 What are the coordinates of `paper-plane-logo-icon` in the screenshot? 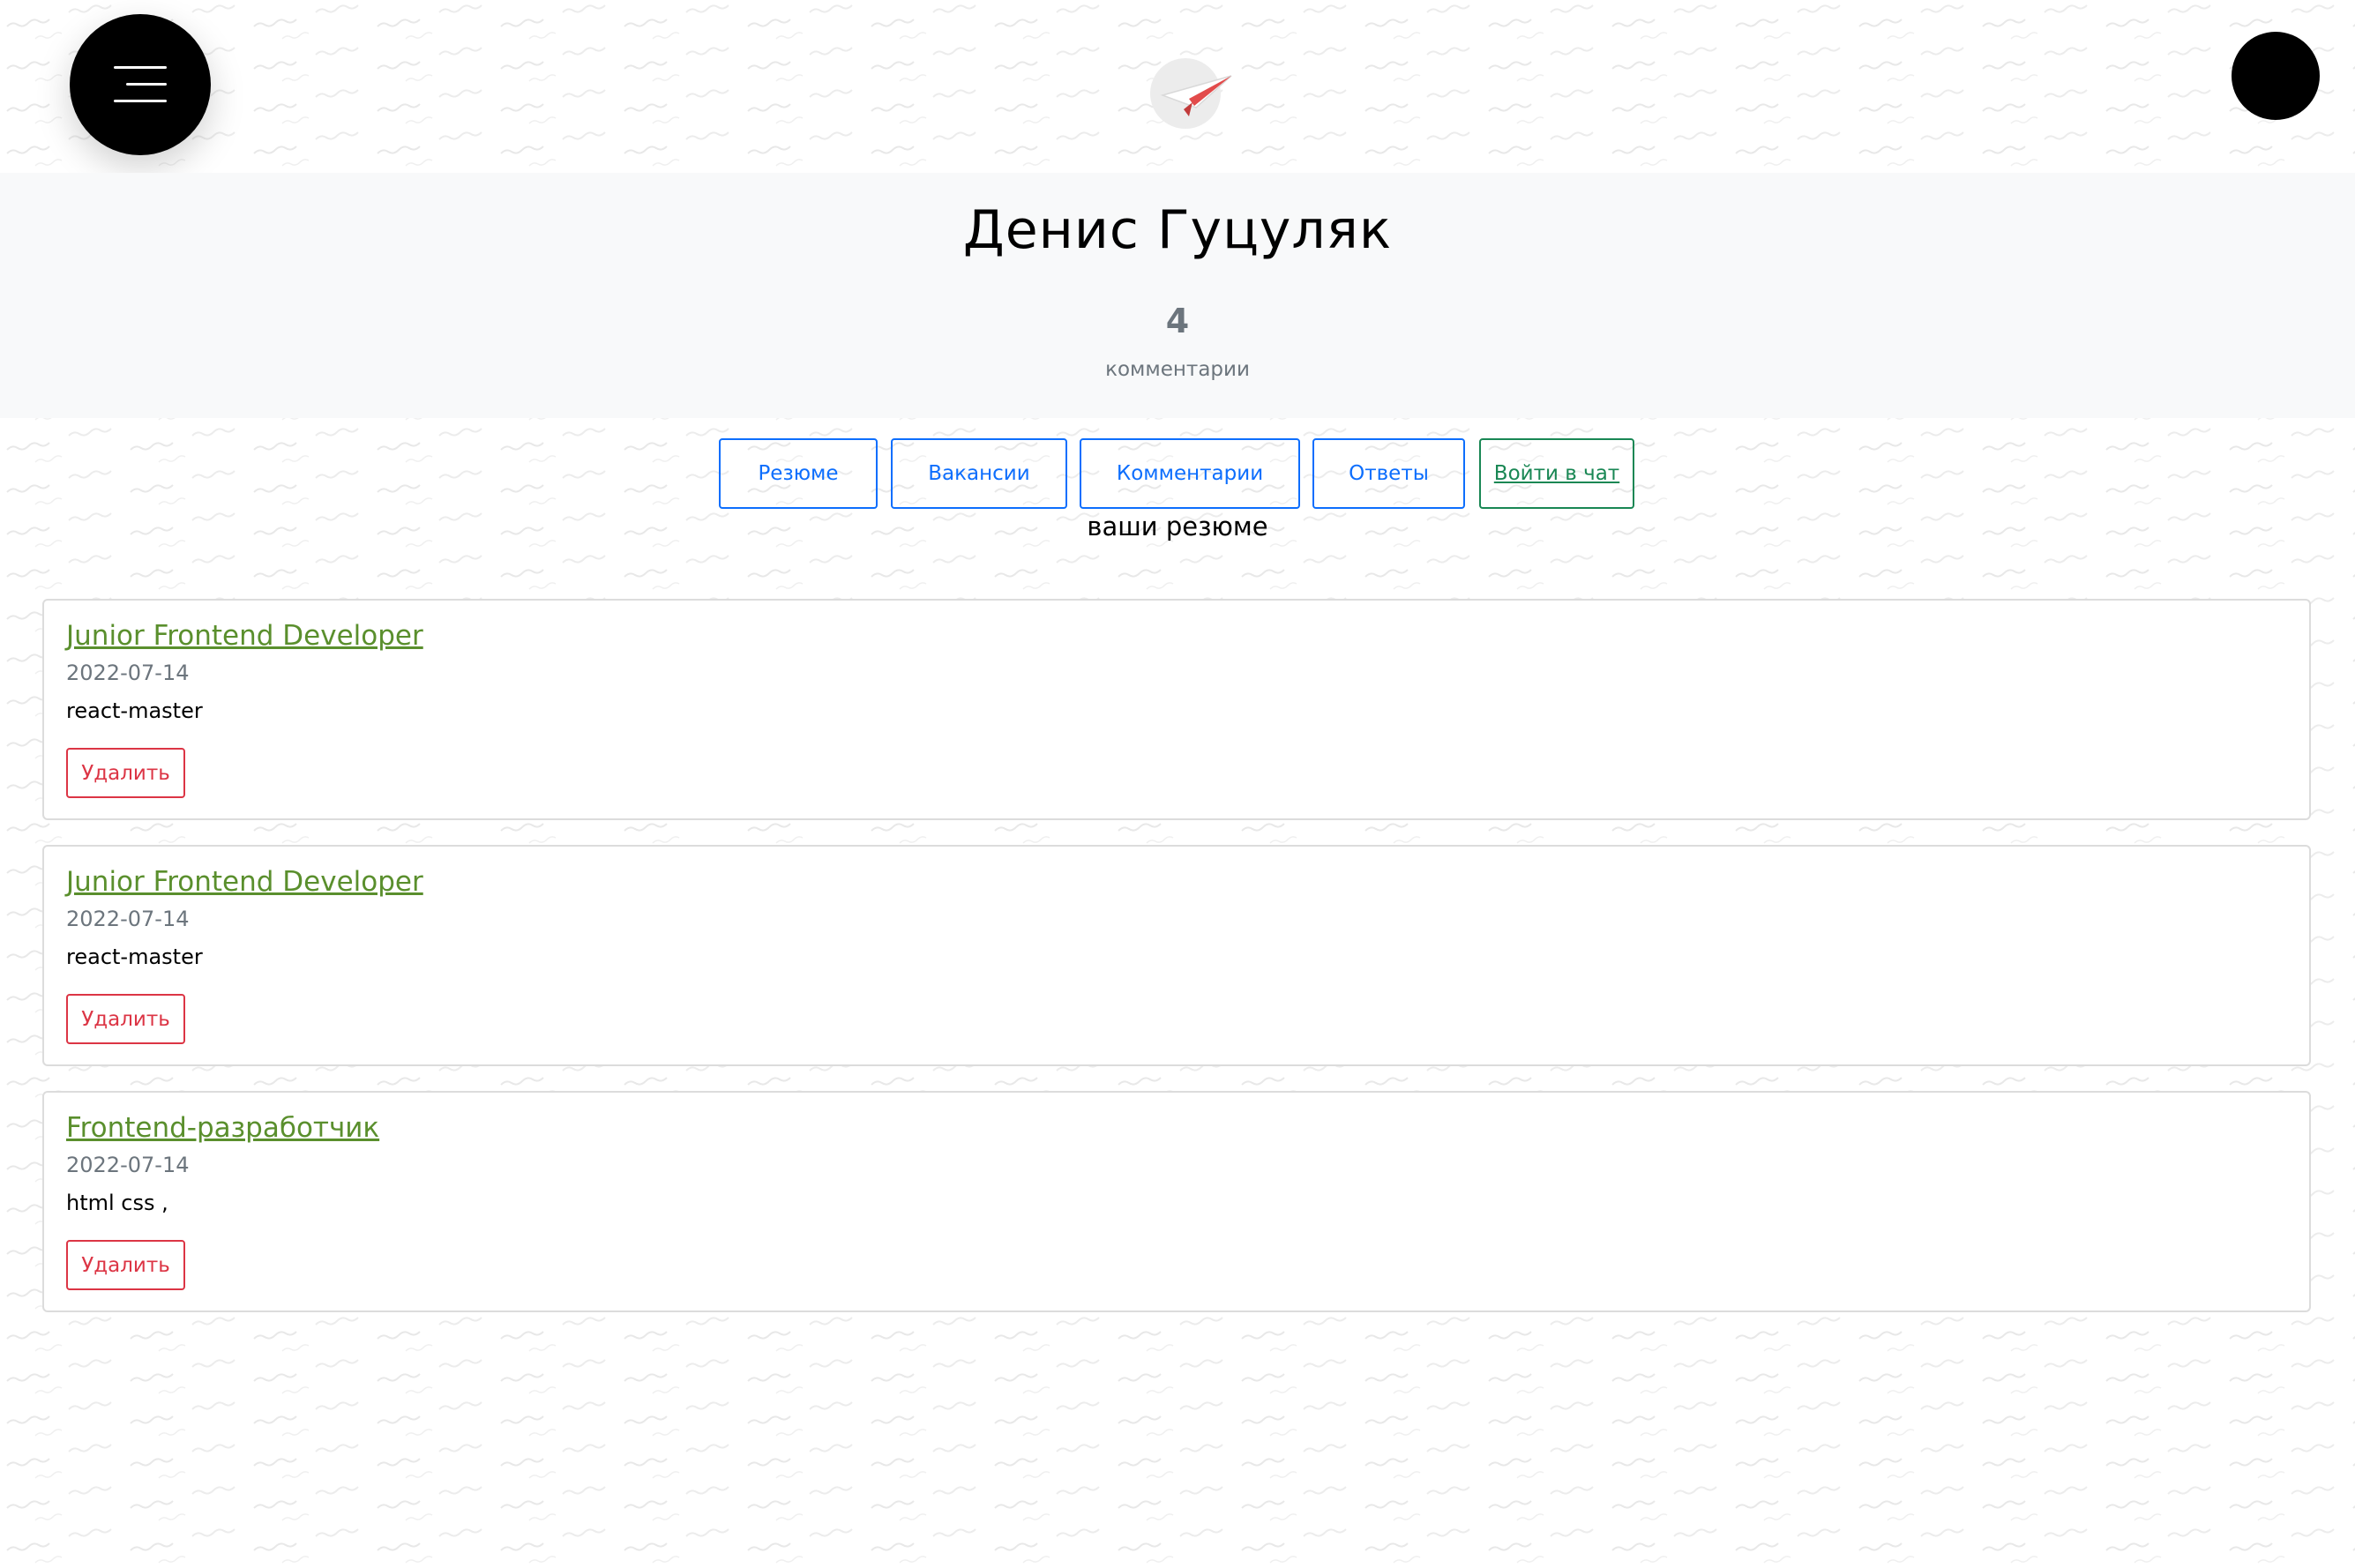 It's located at (1193, 93).